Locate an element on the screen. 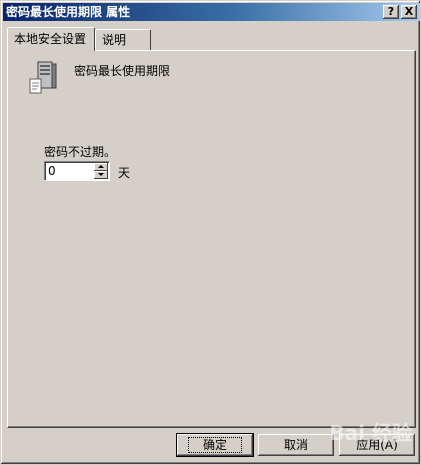  policy-name: 密码最长使用期限 is located at coordinates (122, 71).